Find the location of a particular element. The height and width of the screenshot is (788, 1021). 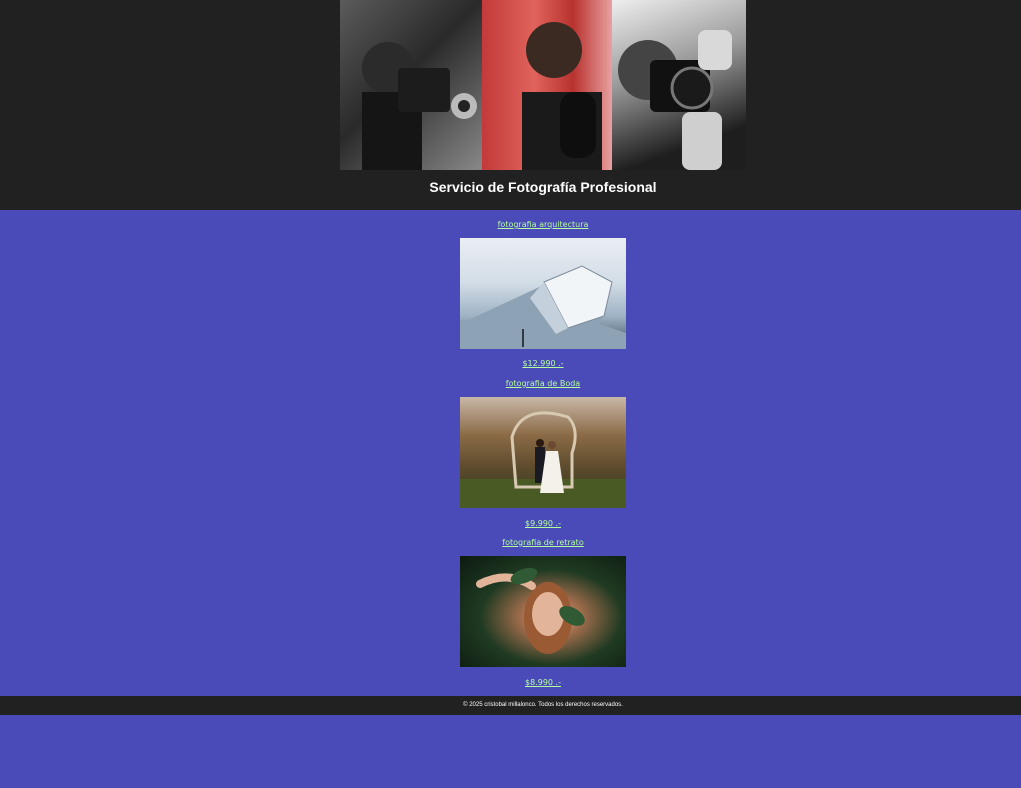

hero-photo-microphone is located at coordinates (547, 85).